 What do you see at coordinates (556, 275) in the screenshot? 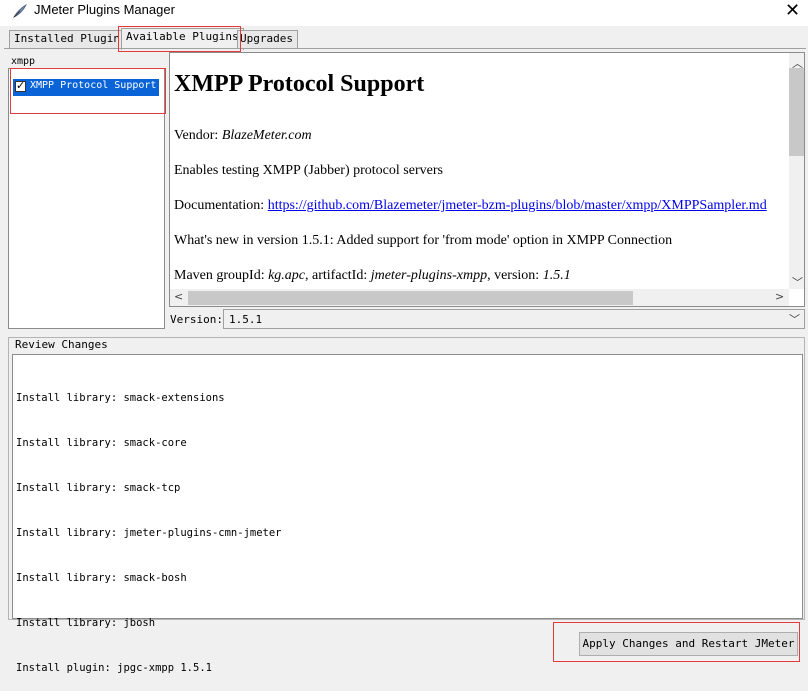
I see `maven-version: 1.5.1` at bounding box center [556, 275].